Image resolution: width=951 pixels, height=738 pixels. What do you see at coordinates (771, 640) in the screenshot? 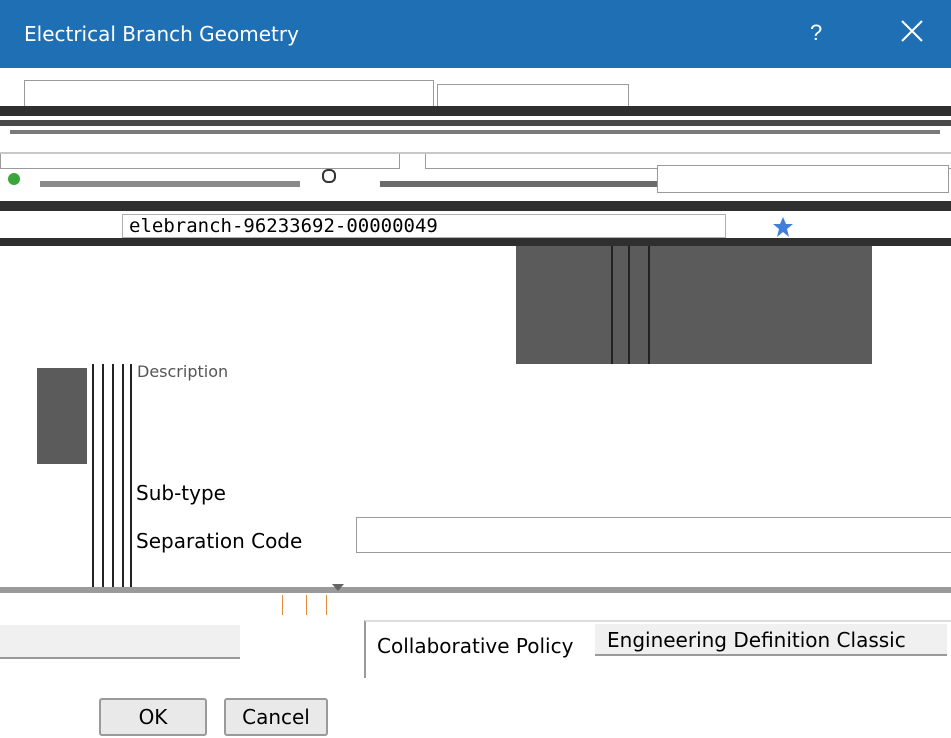
I see `collaborative-policy-value: Engineering Definition Classic` at bounding box center [771, 640].